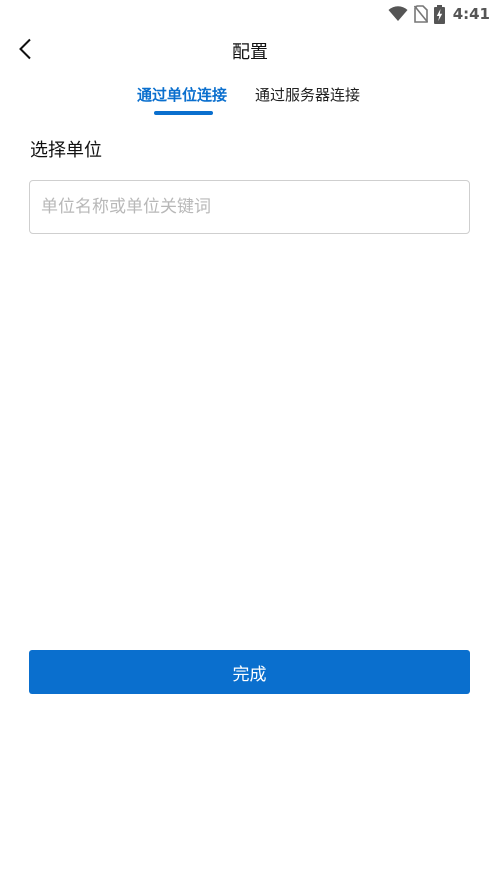 This screenshot has height=888, width=500. I want to click on page-title: 配置, so click(250, 52).